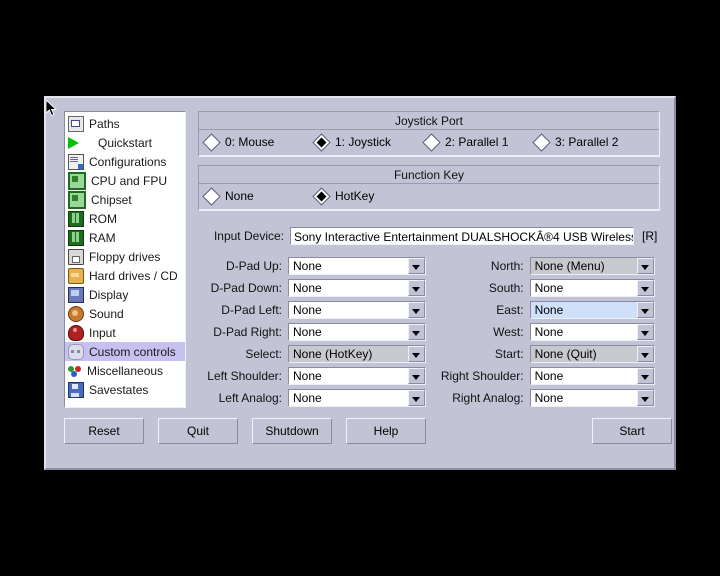 Image resolution: width=720 pixels, height=576 pixels. I want to click on mapping-row: Right Analog: None, so click(547, 398).